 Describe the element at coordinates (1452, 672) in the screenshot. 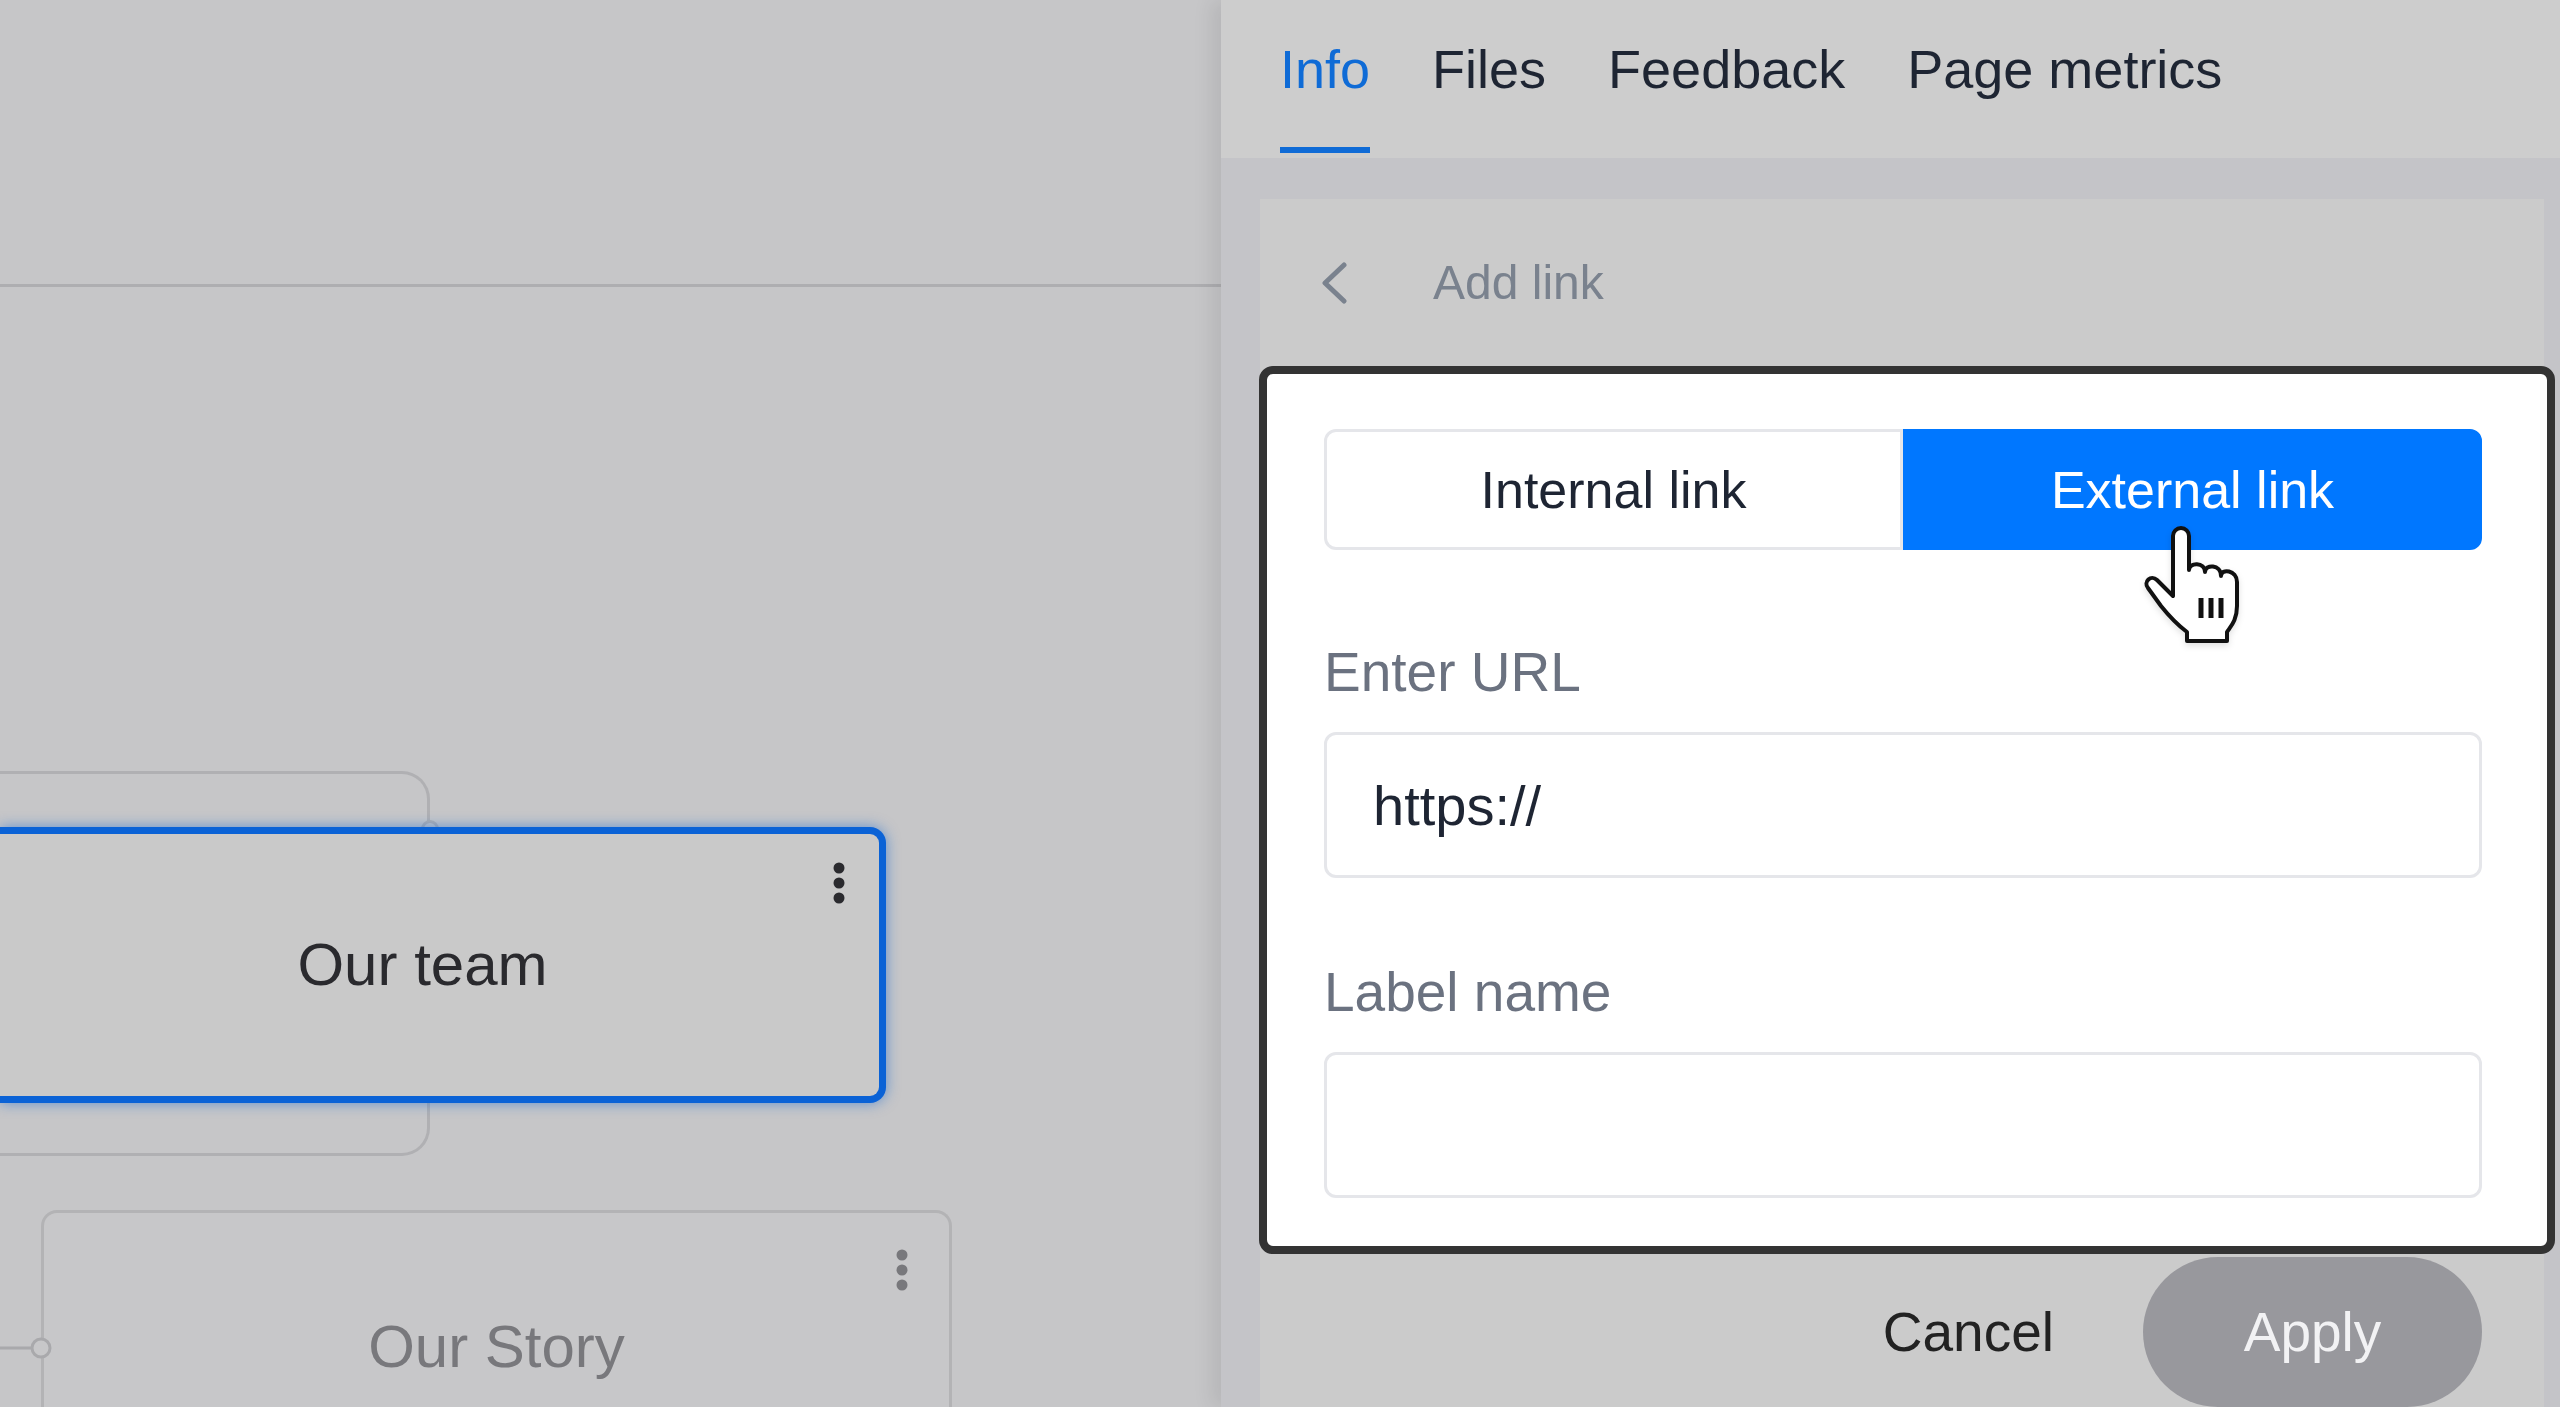

I see `field-label: Enter URL` at that location.